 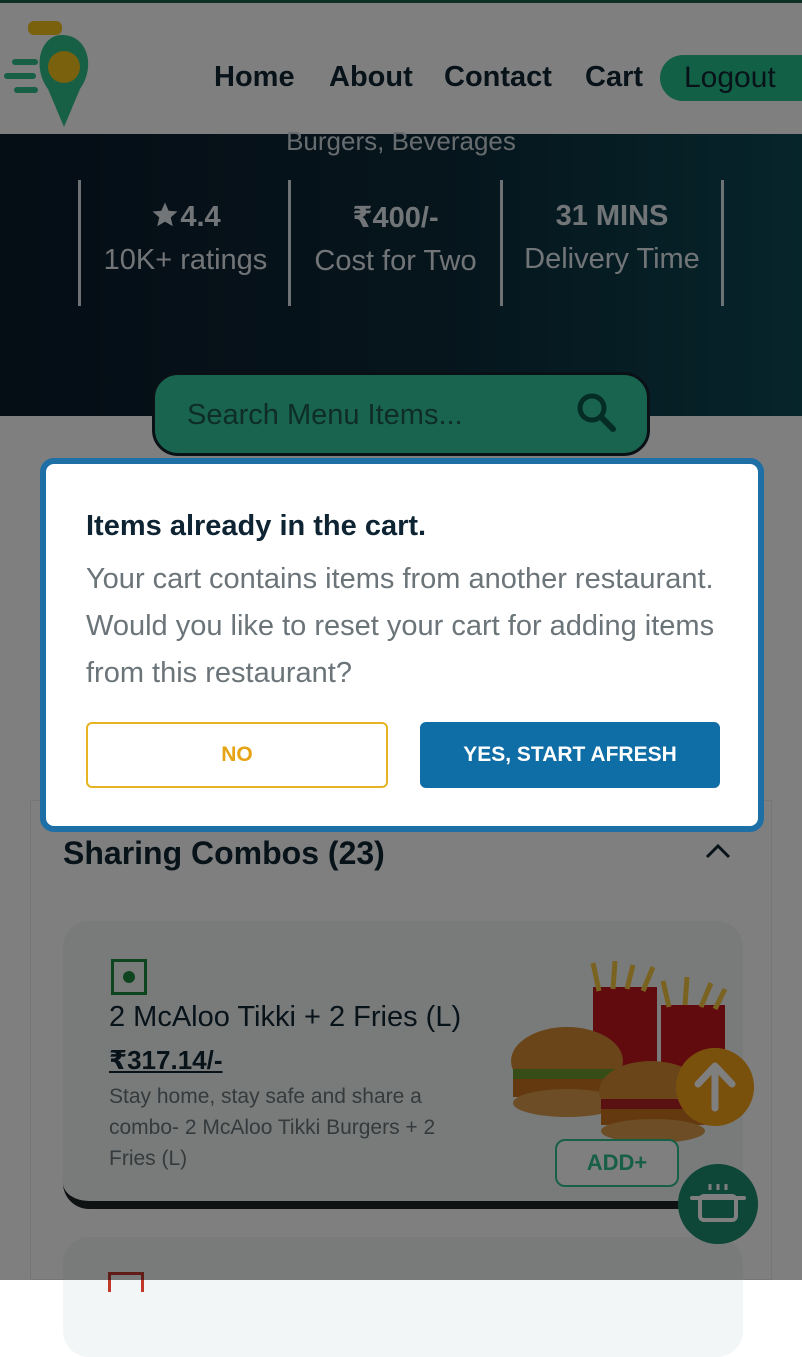 I want to click on yes-start-afresh-button: YES, START AFRESH, so click(x=570, y=755).